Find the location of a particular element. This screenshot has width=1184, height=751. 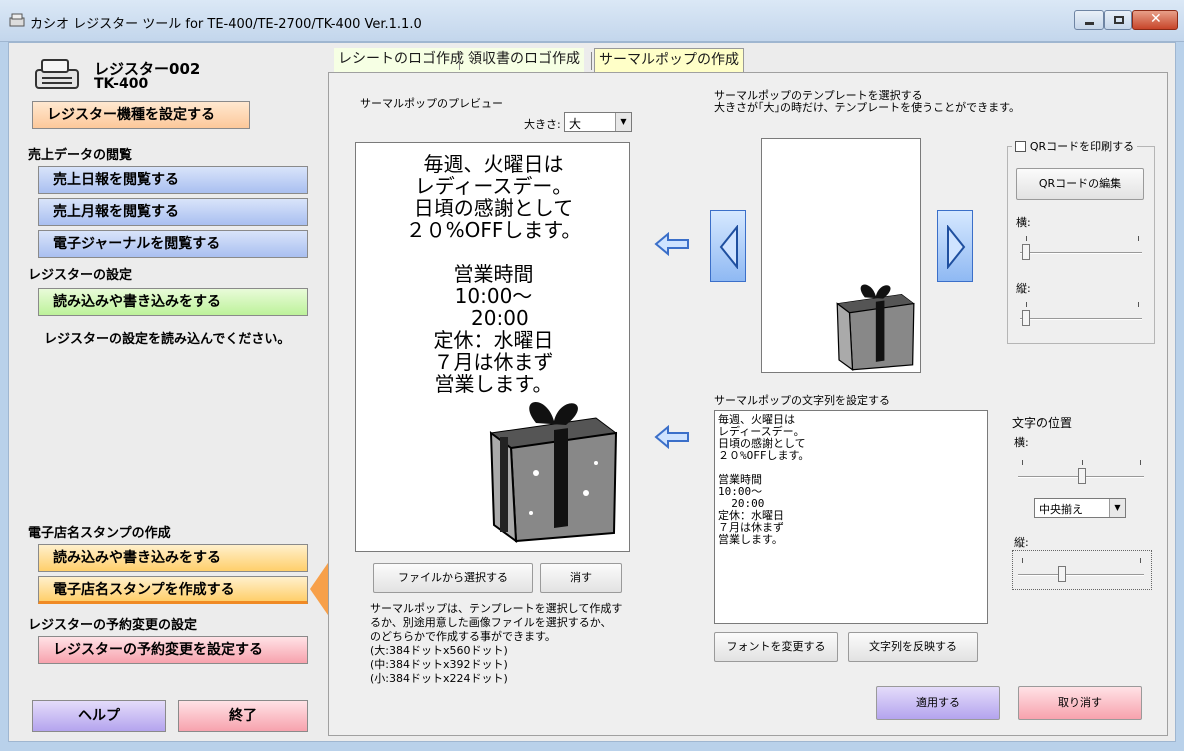

clear-button: 消す is located at coordinates (581, 578).